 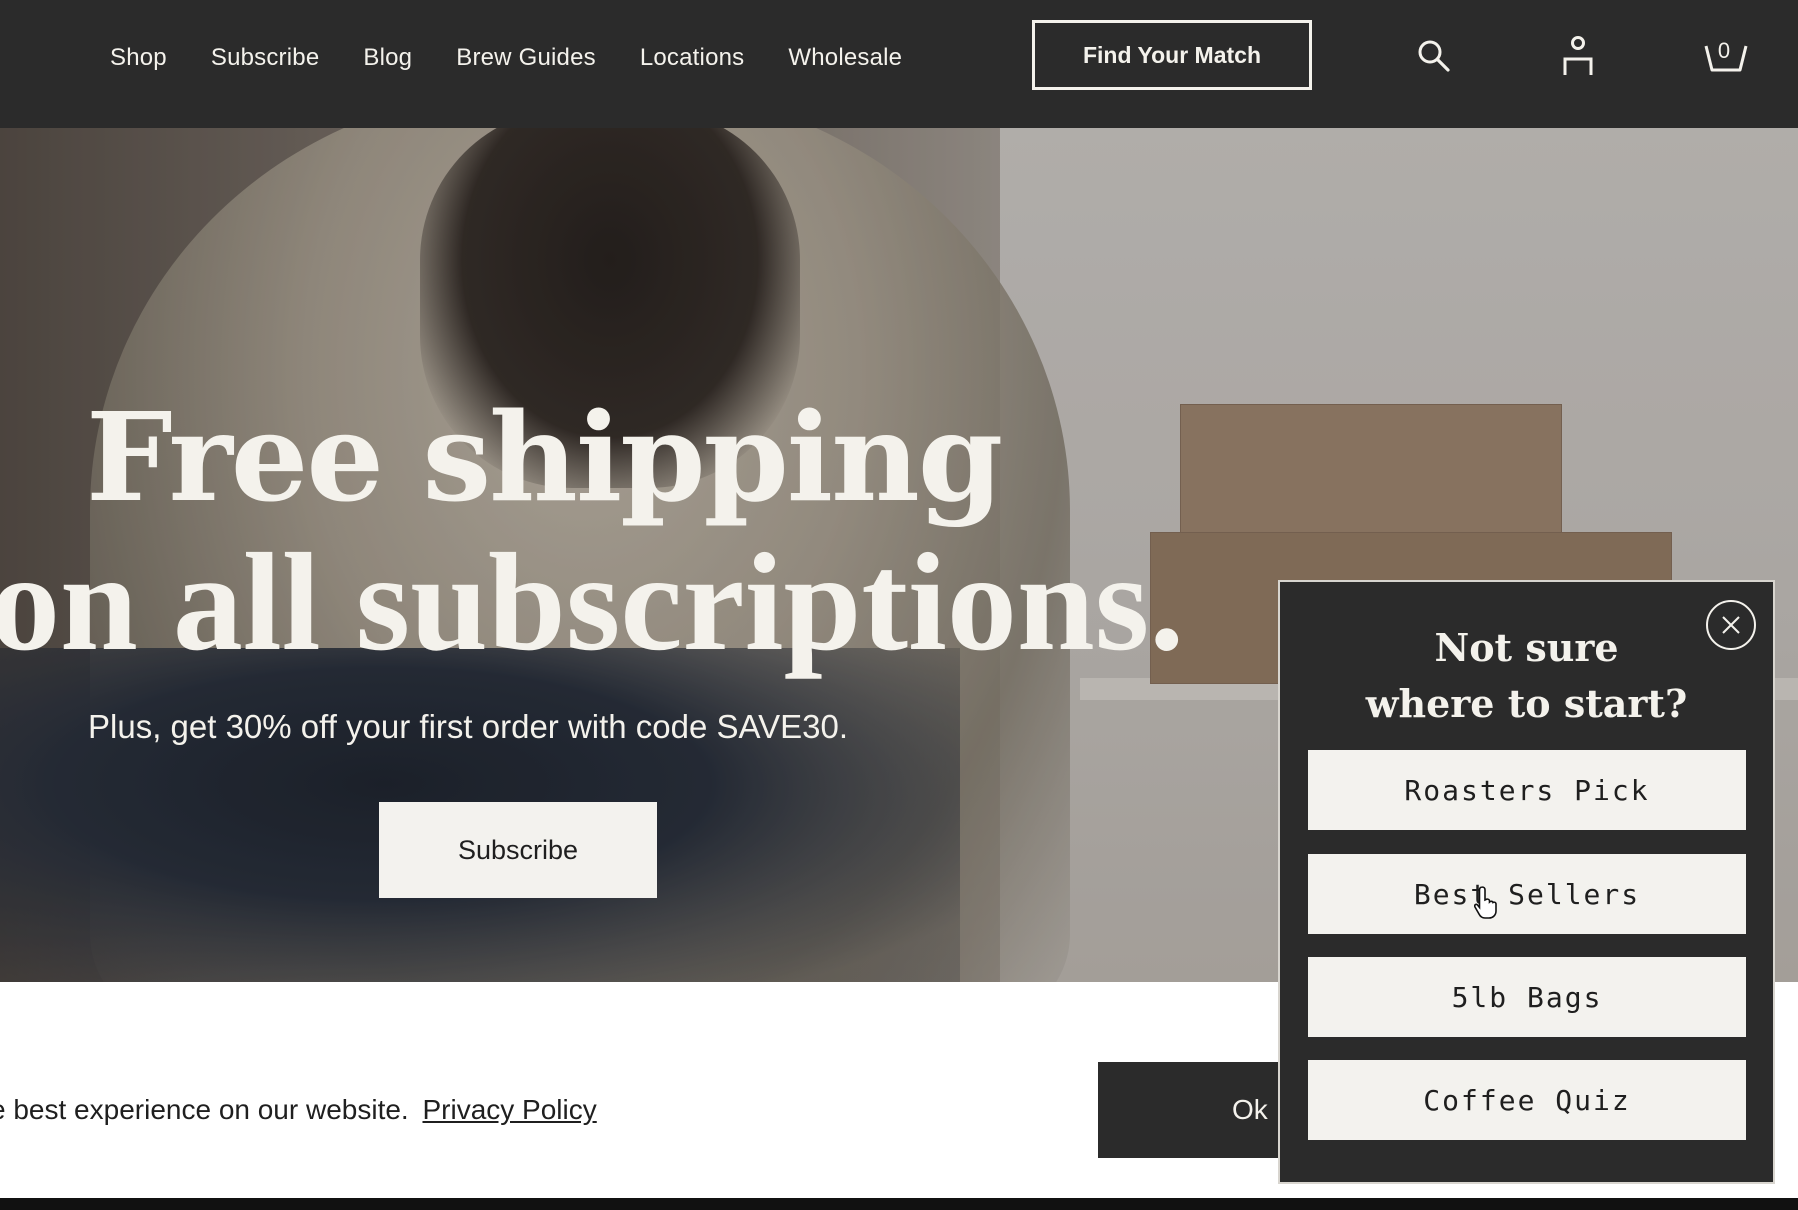 I want to click on cart-count: 0, so click(x=1724, y=50).